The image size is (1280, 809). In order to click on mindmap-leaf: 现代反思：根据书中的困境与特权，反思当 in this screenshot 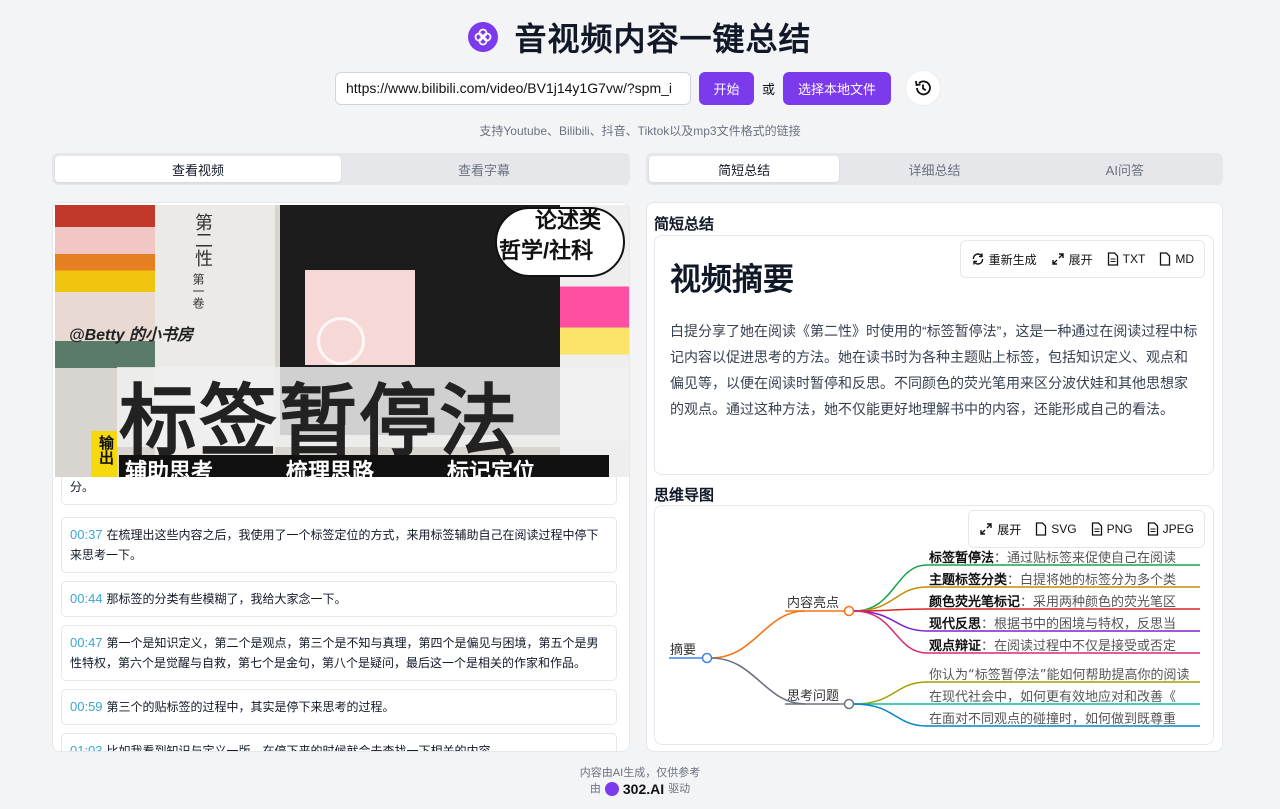, I will do `click(1052, 624)`.